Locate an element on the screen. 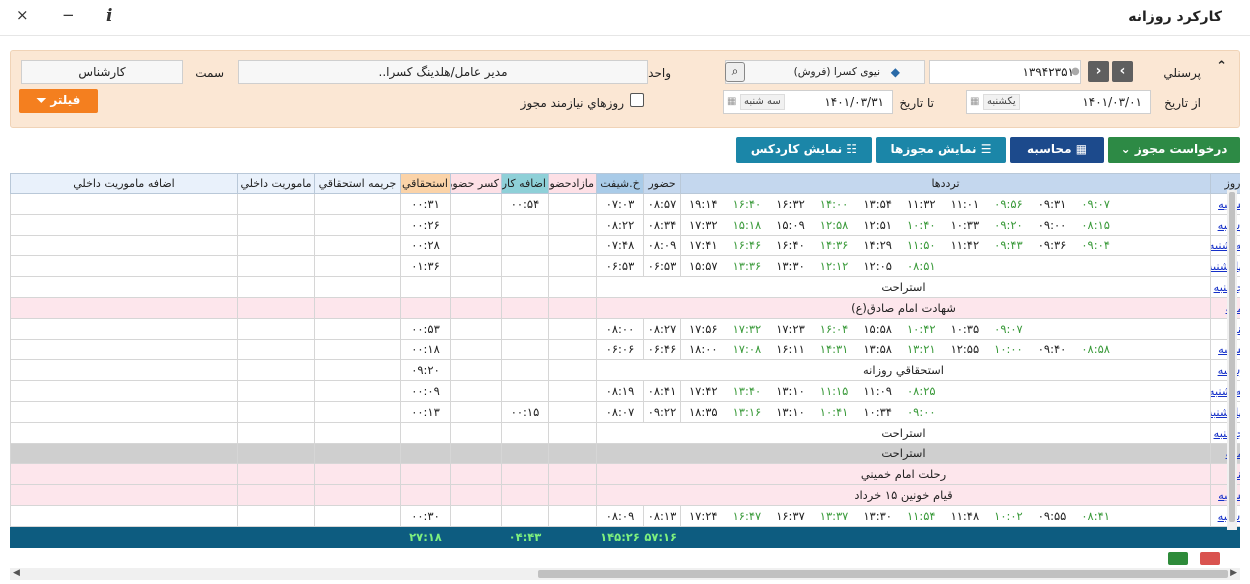  column-header: ماموريت داخلي is located at coordinates (276, 183).